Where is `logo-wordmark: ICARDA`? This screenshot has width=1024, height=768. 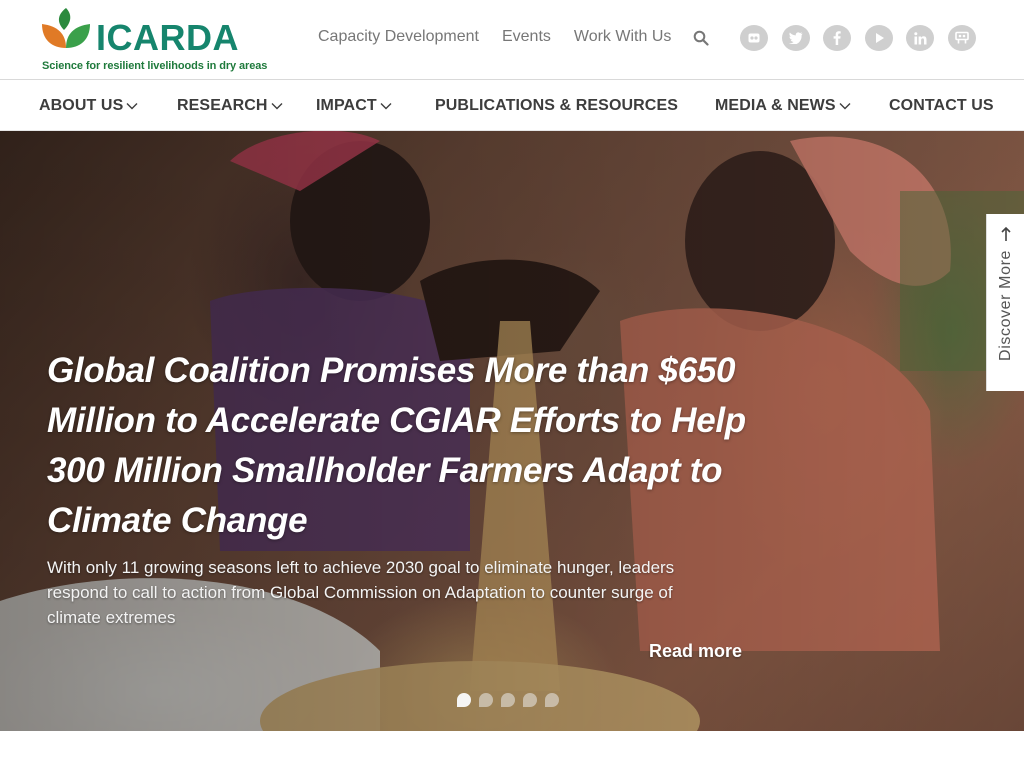 logo-wordmark: ICARDA is located at coordinates (167, 37).